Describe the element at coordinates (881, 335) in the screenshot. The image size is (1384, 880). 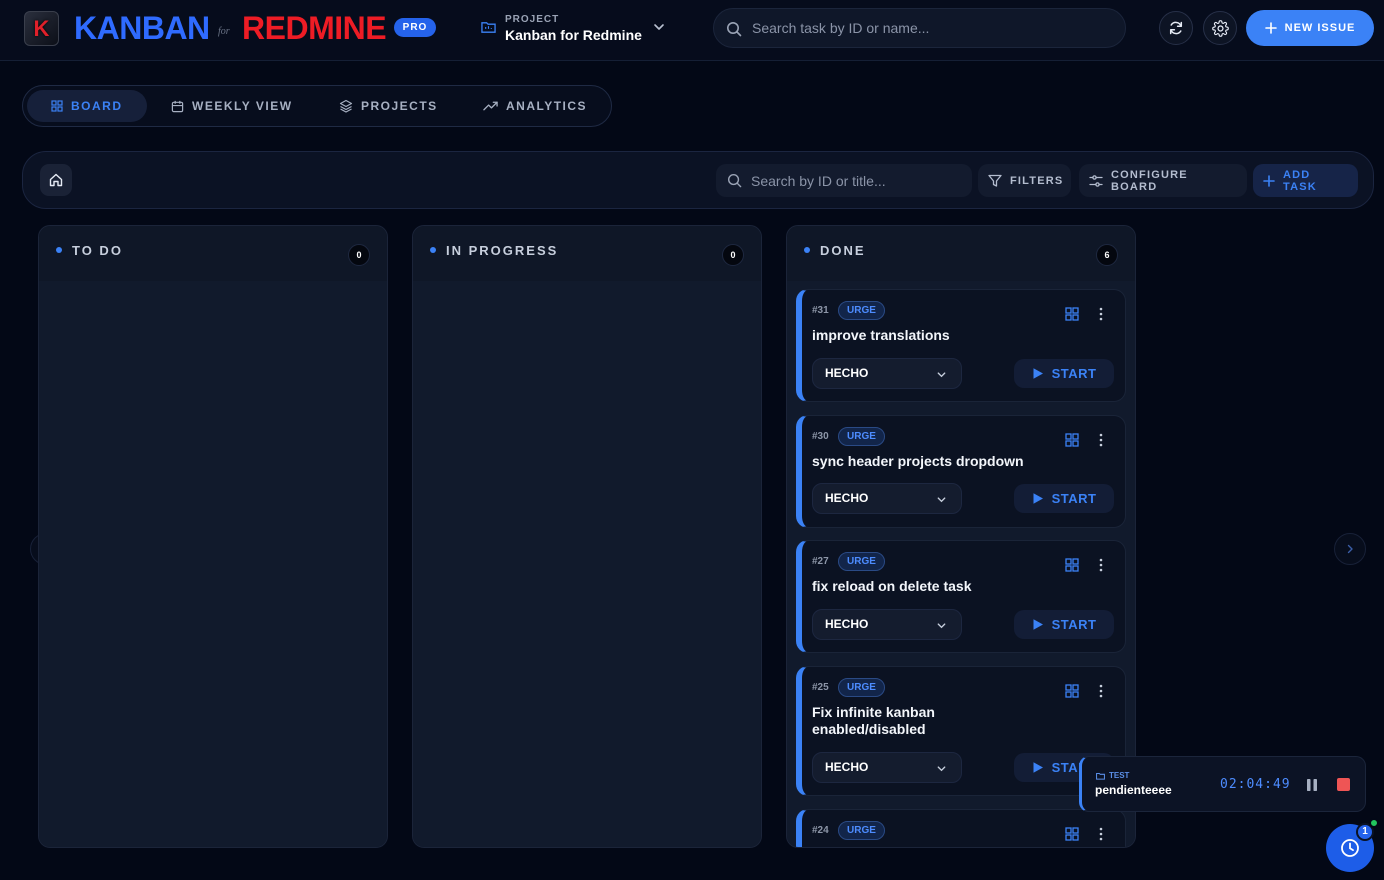
I see `task-title: improve translations` at that location.